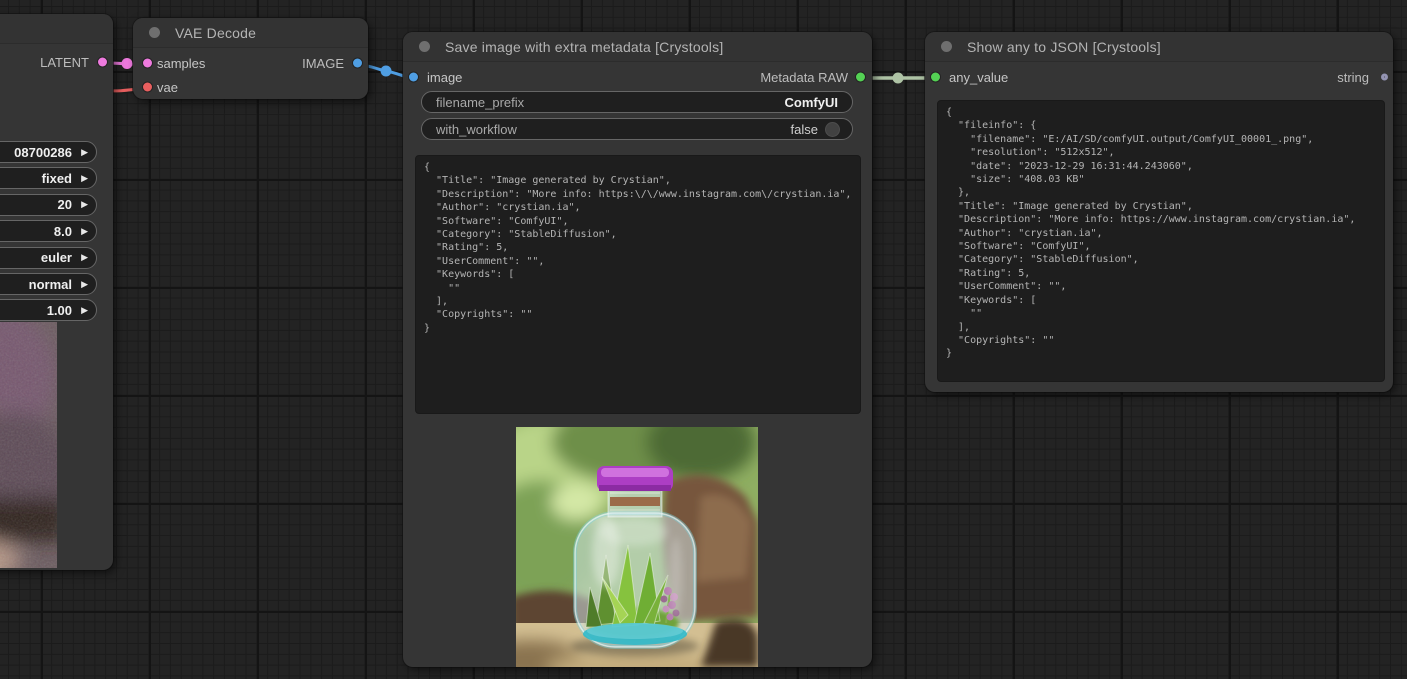  I want to click on show-json-titlebar: Show any to JSON [Crystools], so click(1159, 47).